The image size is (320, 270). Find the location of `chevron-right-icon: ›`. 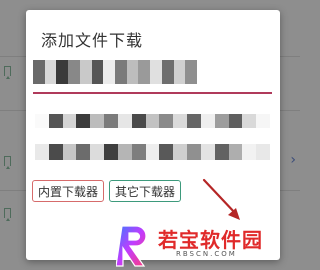

chevron-right-icon: › is located at coordinates (293, 160).